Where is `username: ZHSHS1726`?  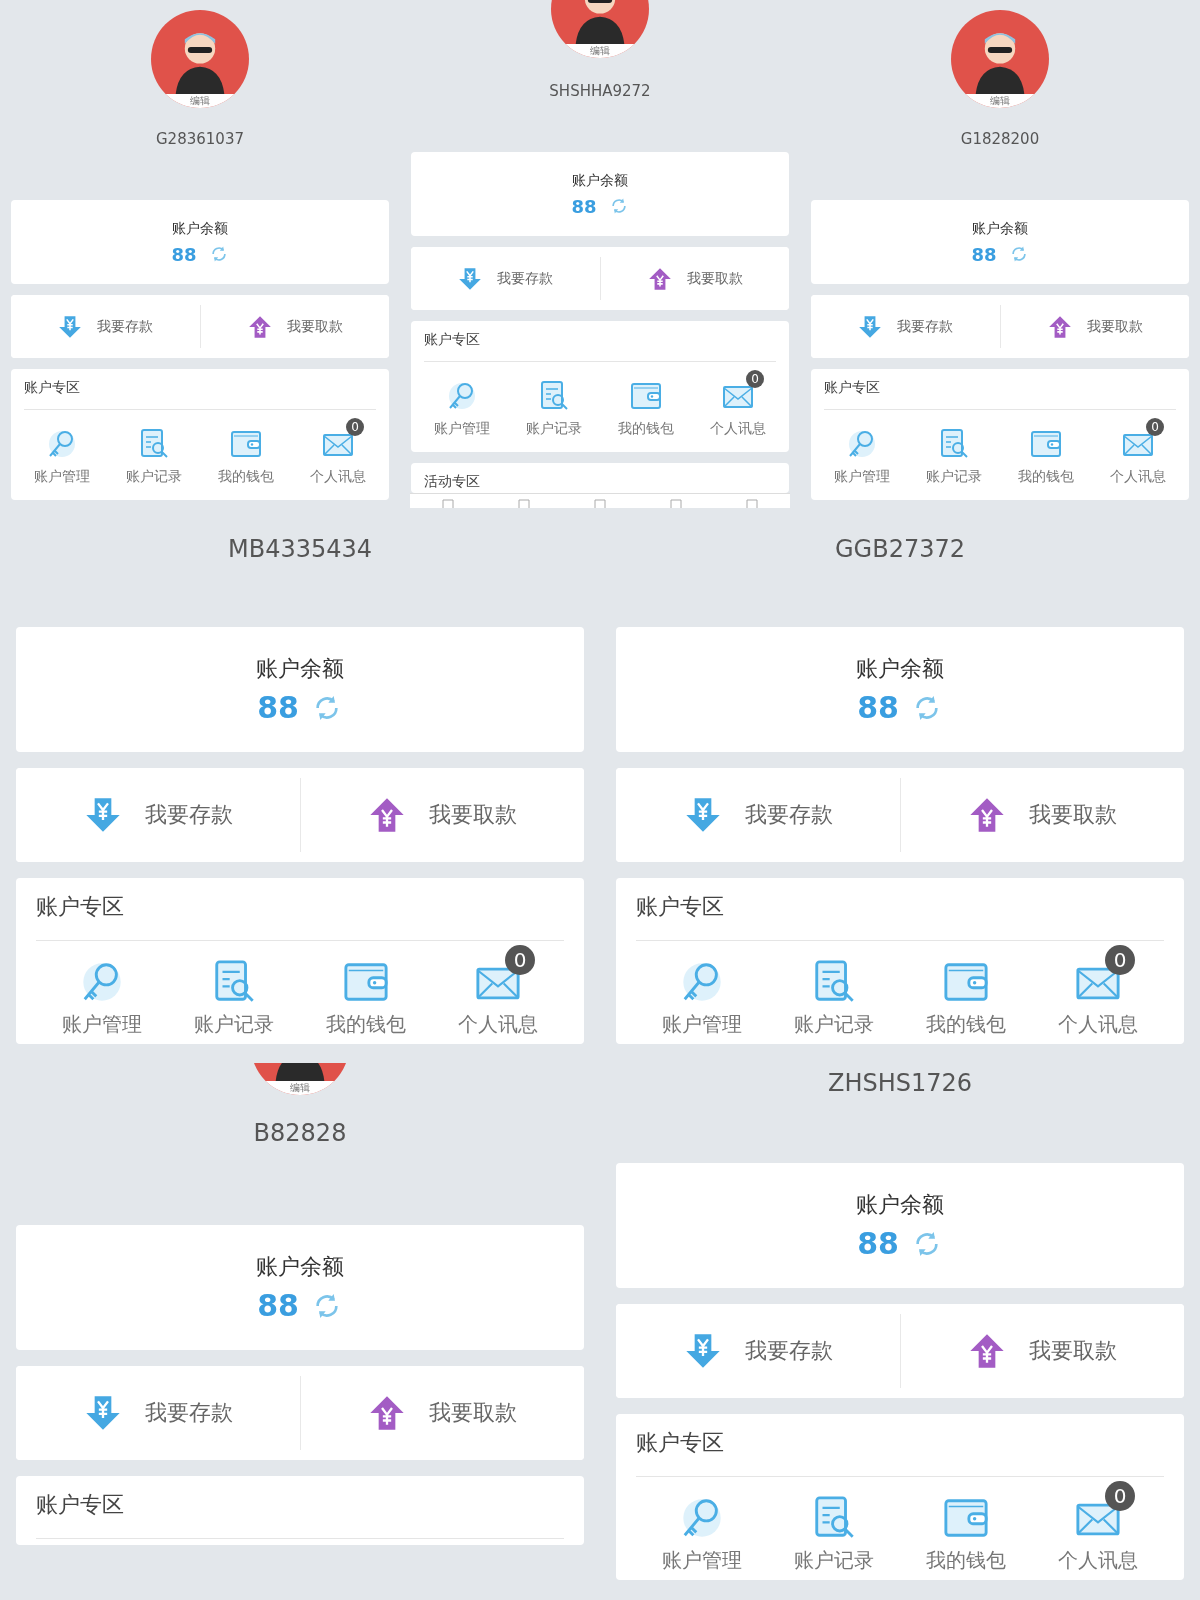 username: ZHSHS1726 is located at coordinates (900, 1083).